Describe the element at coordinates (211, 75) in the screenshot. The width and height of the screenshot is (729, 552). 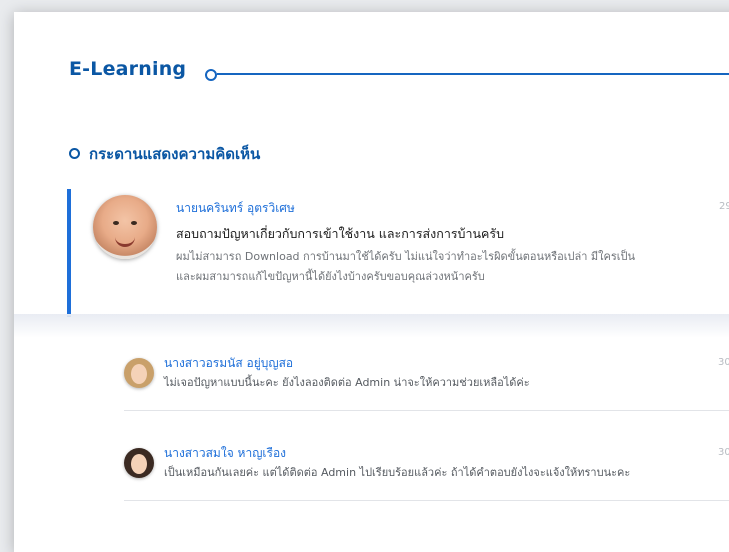
I see `header-ring-icon` at that location.